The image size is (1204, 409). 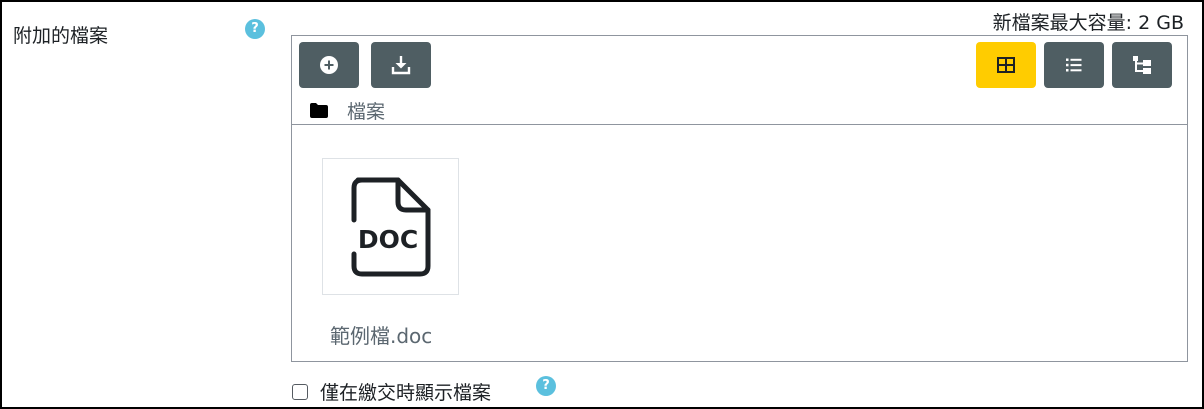 I want to click on list-icon, so click(x=1074, y=65).